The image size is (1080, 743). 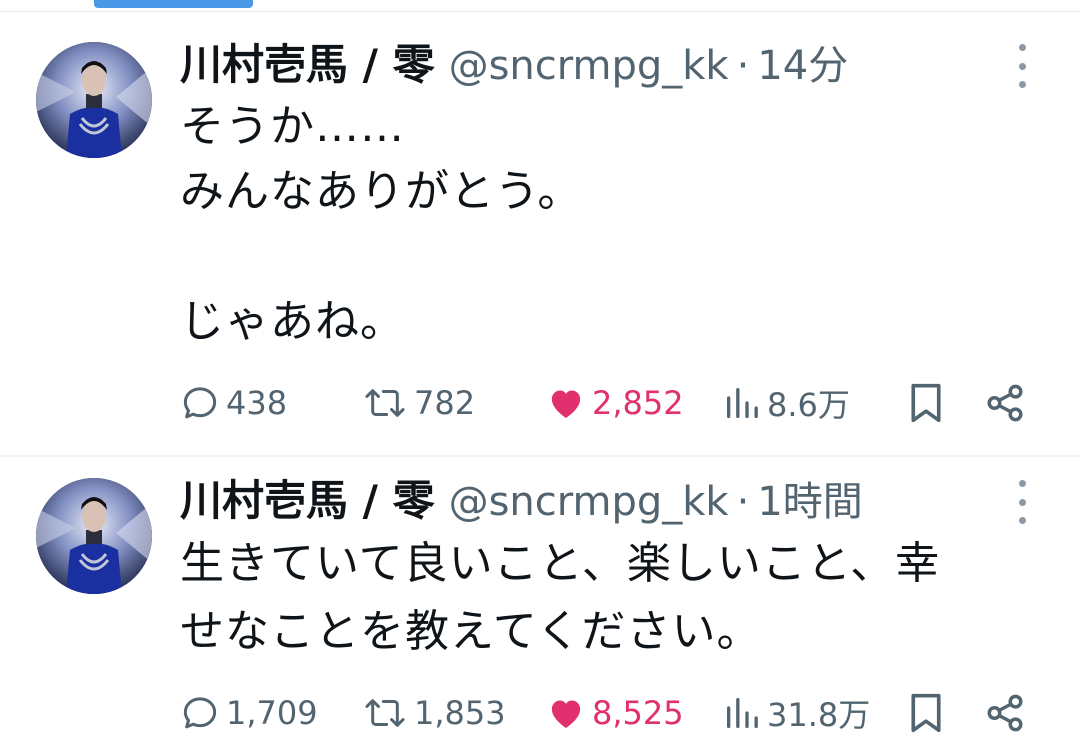 I want to click on tweet-text: そうか…… みんなありがとう。 じゃあね。, so click(x=381, y=224).